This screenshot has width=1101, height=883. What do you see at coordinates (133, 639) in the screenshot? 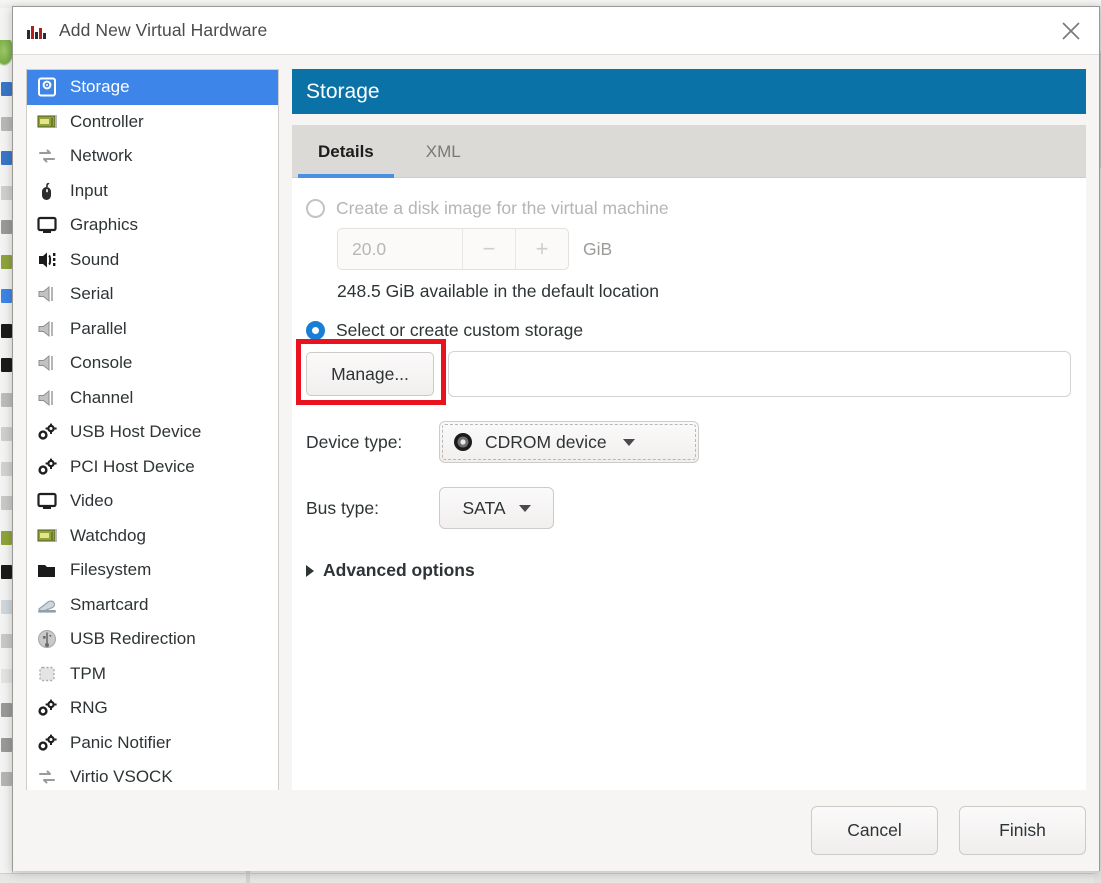
I see `sidebar-item-label: USB Redirection` at bounding box center [133, 639].